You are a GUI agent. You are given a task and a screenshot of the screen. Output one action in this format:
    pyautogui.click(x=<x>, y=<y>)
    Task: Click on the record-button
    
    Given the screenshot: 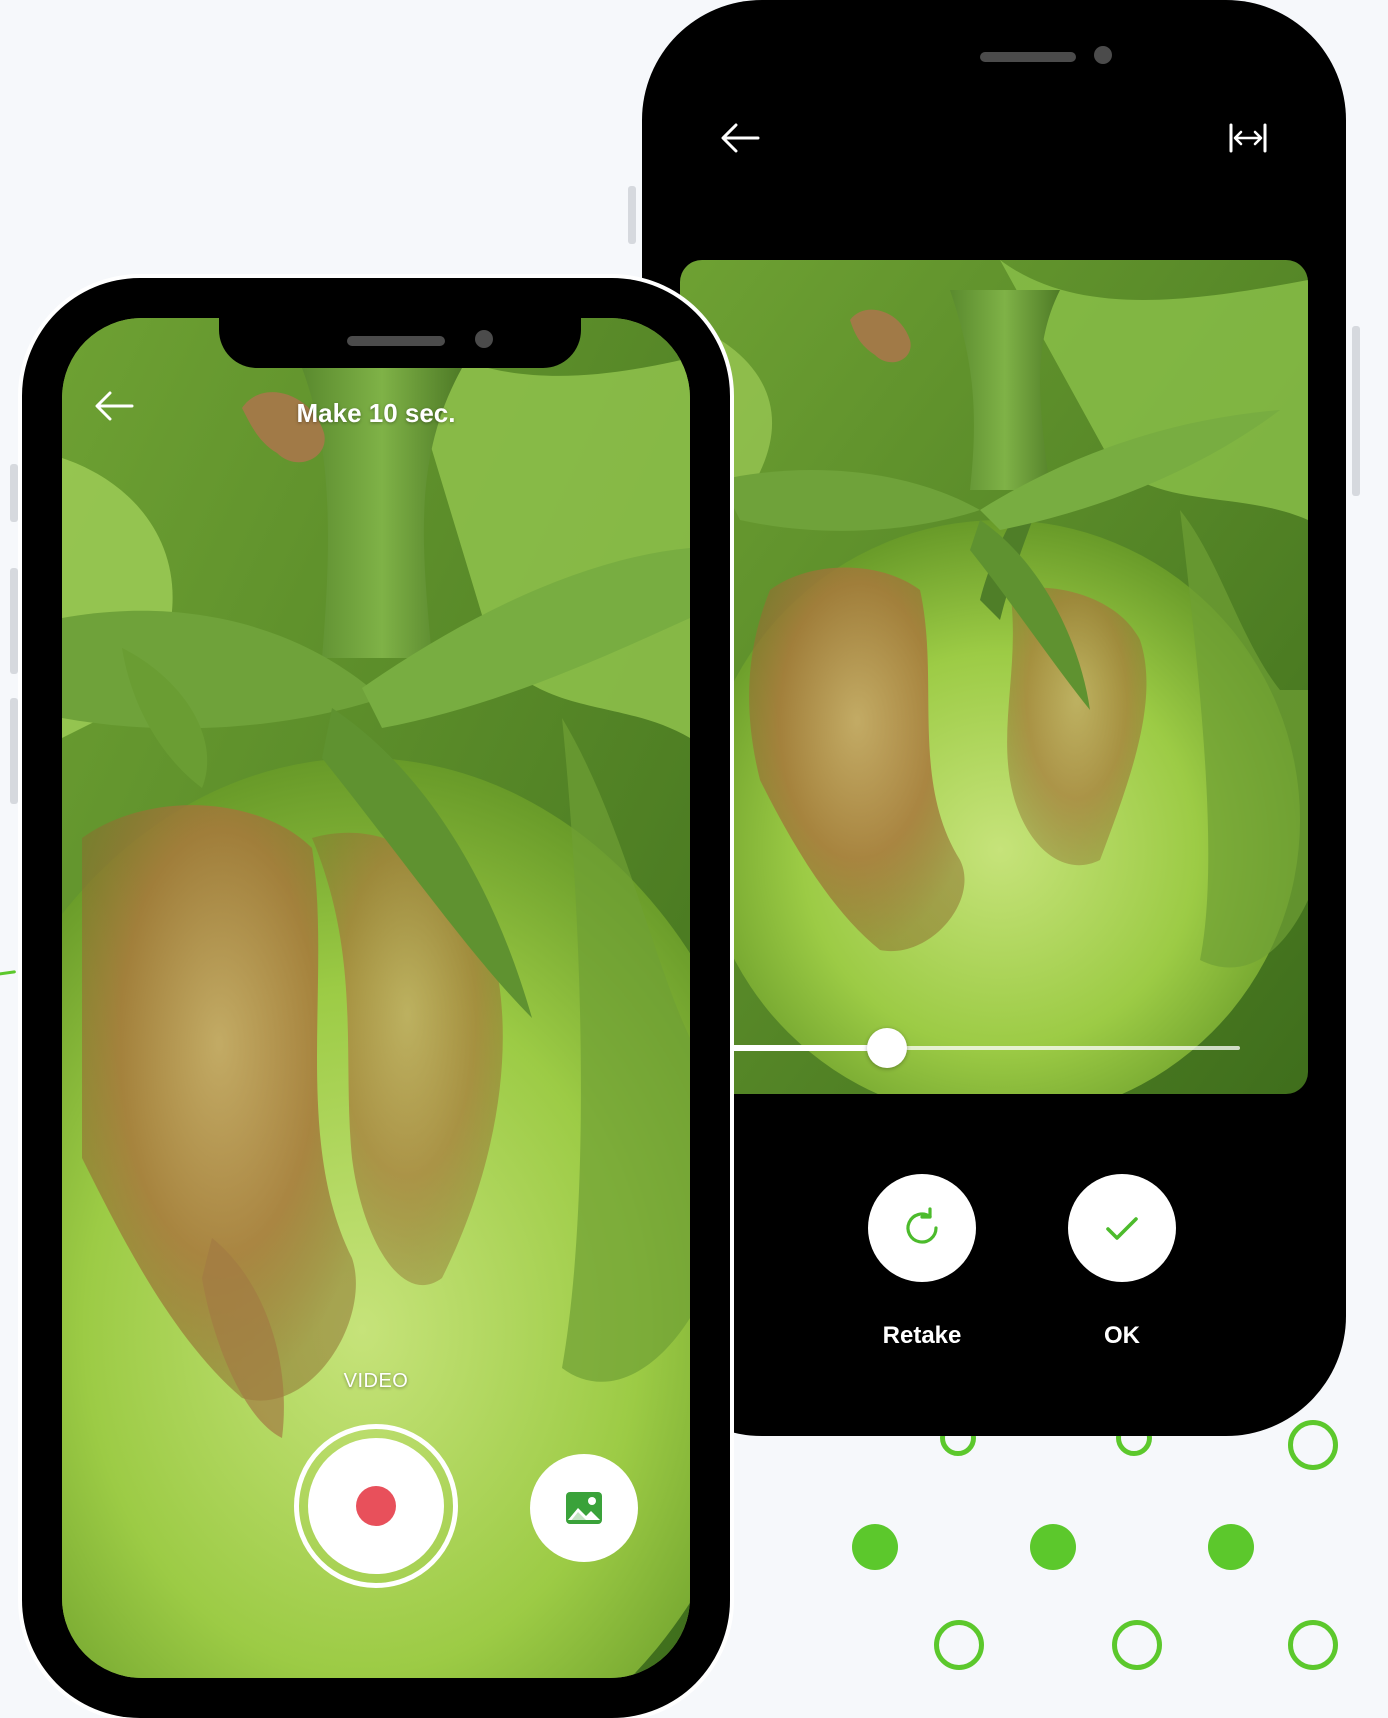 What is the action you would take?
    pyautogui.click(x=376, y=1506)
    